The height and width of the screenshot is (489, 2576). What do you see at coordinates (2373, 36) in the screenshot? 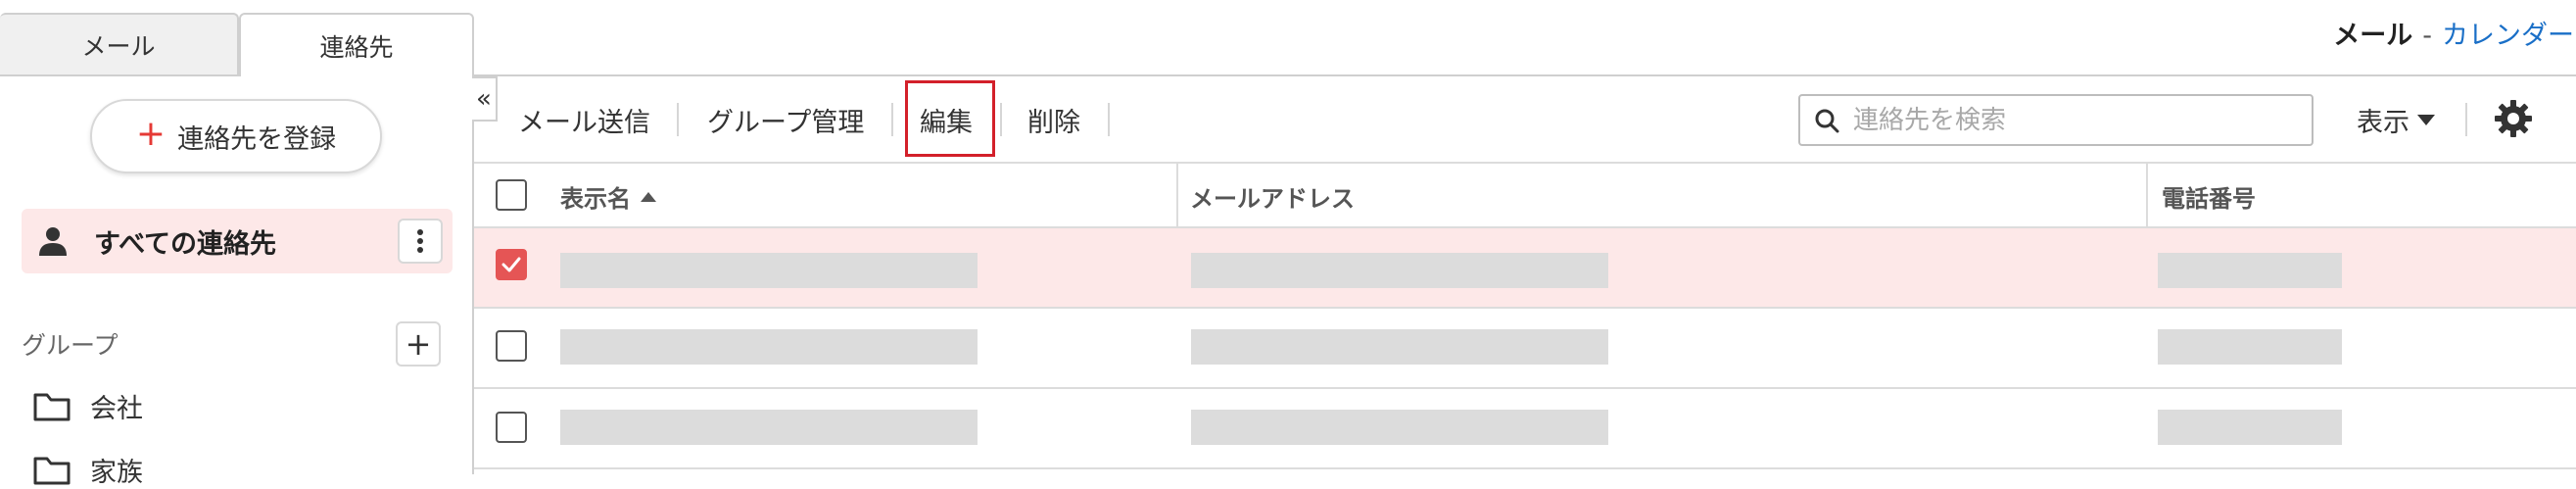
I see `app-switch-current: メール` at bounding box center [2373, 36].